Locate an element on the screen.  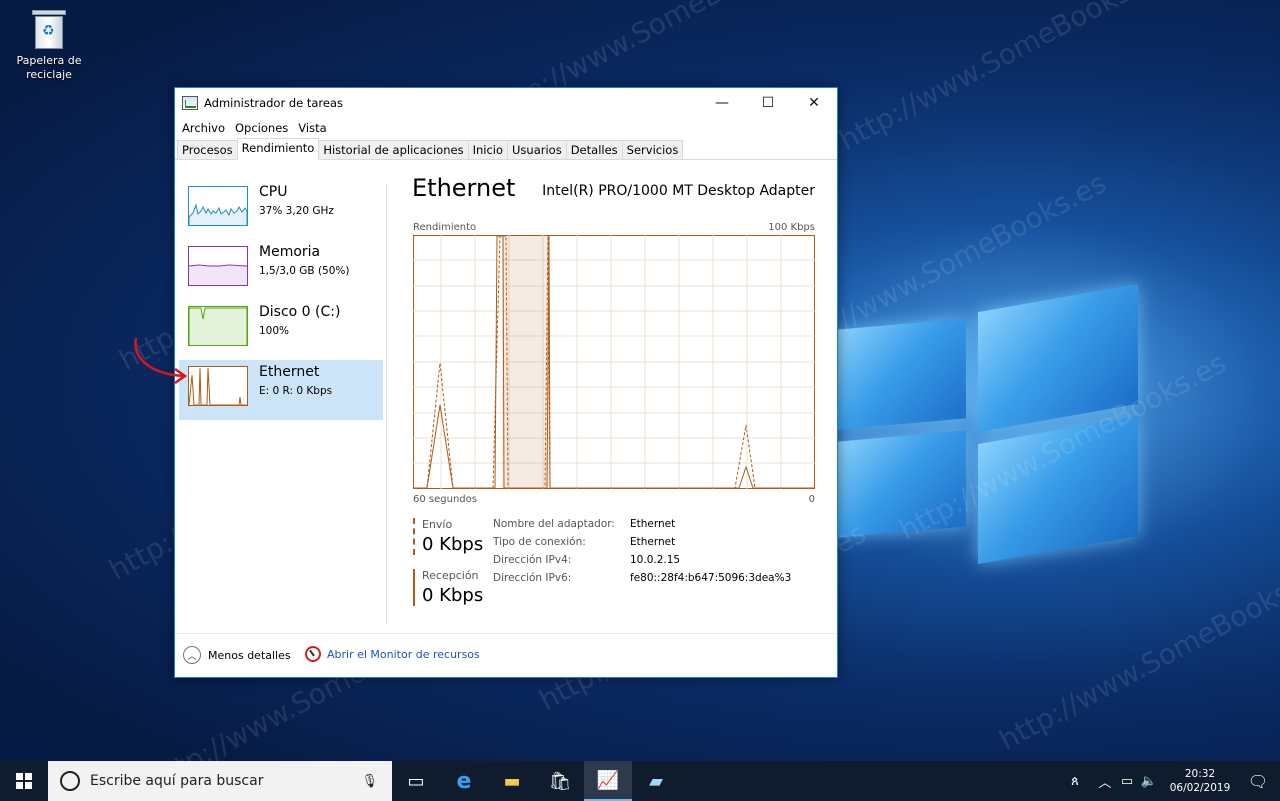
resource-item-ethernet: Ethernet E: 0 R: 0 Kbps is located at coordinates (281, 390).